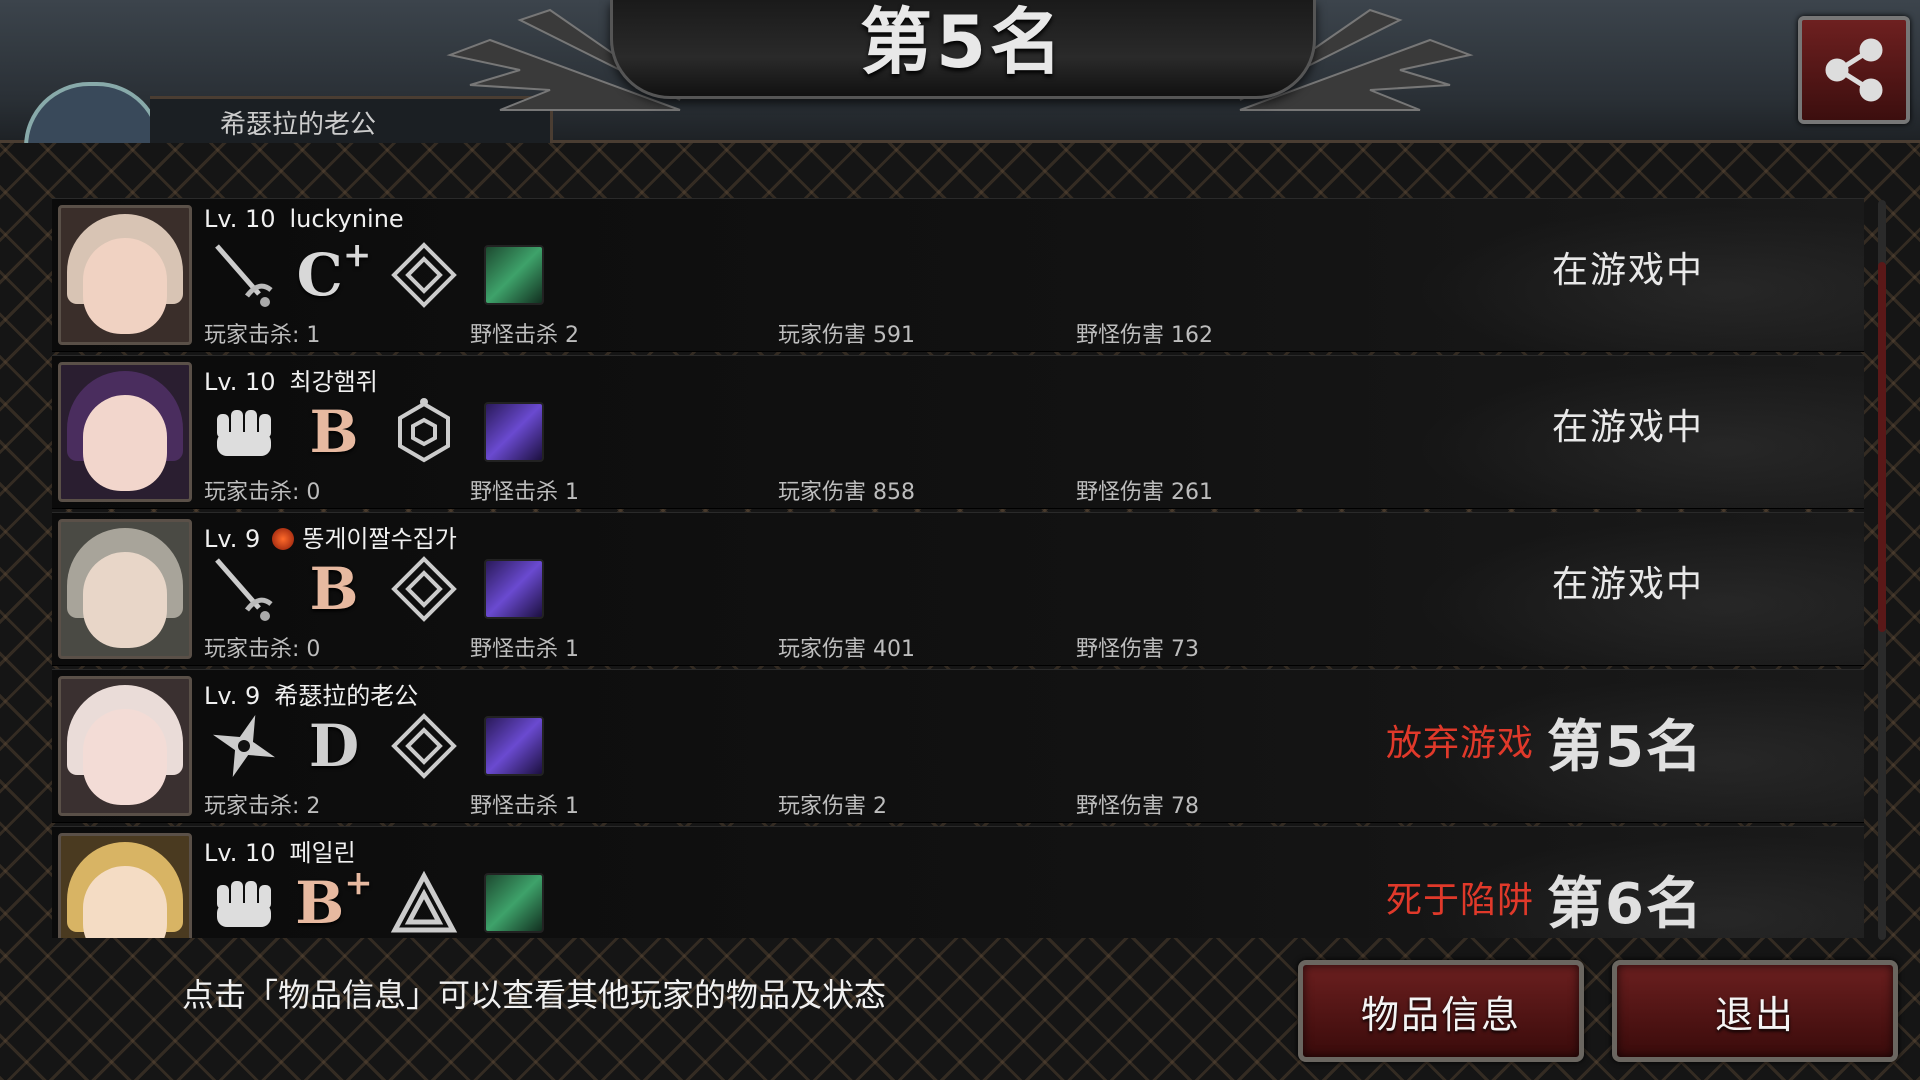 This screenshot has width=1920, height=1080. Describe the element at coordinates (1144, 335) in the screenshot. I see `monster-damage: 野怪伤害 162` at that location.